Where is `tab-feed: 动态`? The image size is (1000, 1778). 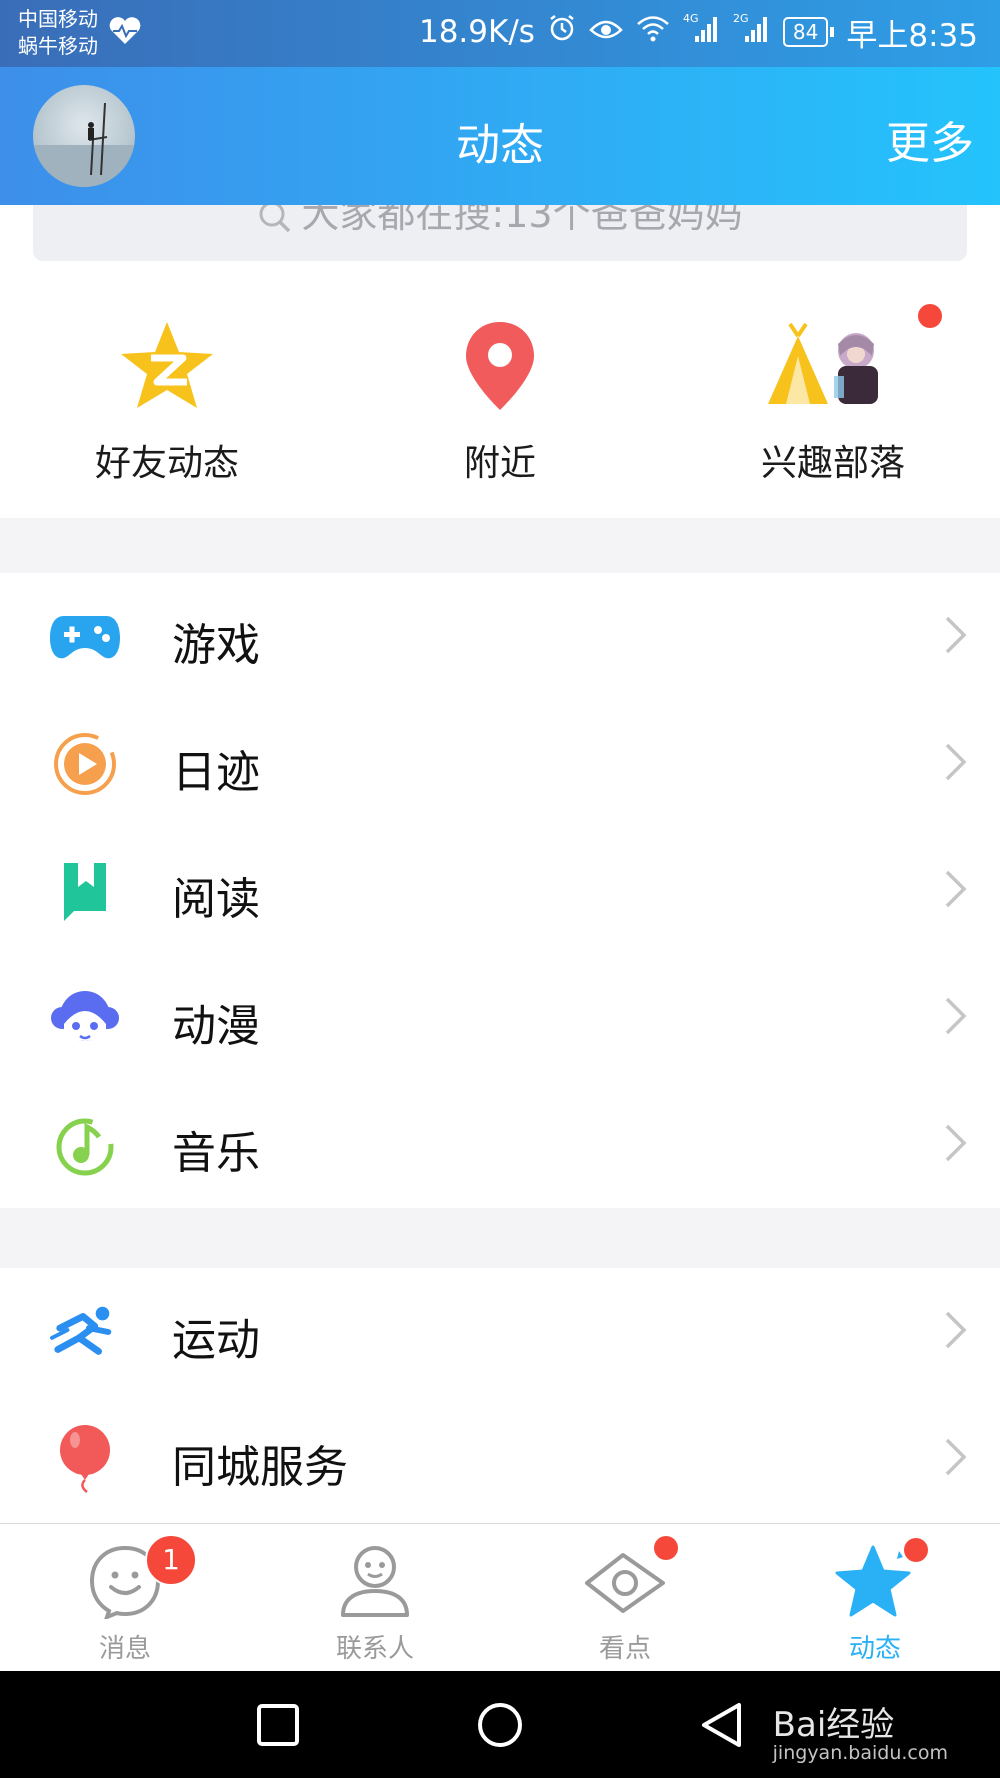 tab-feed: 动态 is located at coordinates (875, 1598).